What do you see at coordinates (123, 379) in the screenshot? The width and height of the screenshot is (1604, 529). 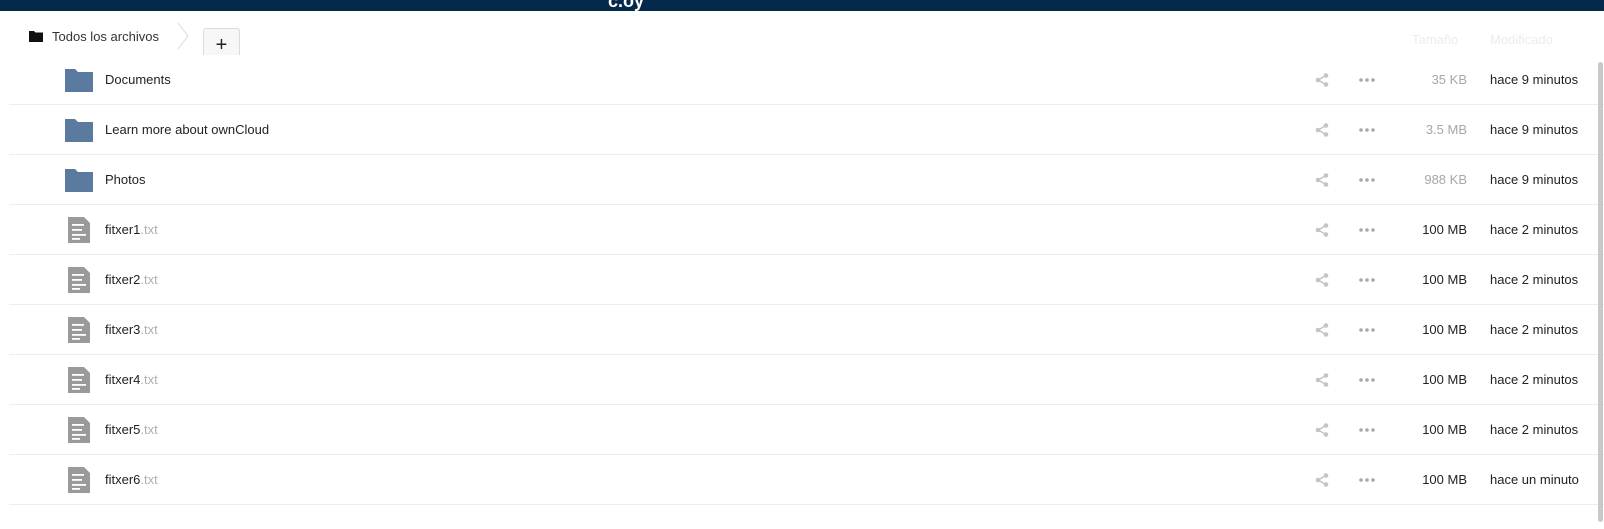 I see `file-basename: fitxer4` at bounding box center [123, 379].